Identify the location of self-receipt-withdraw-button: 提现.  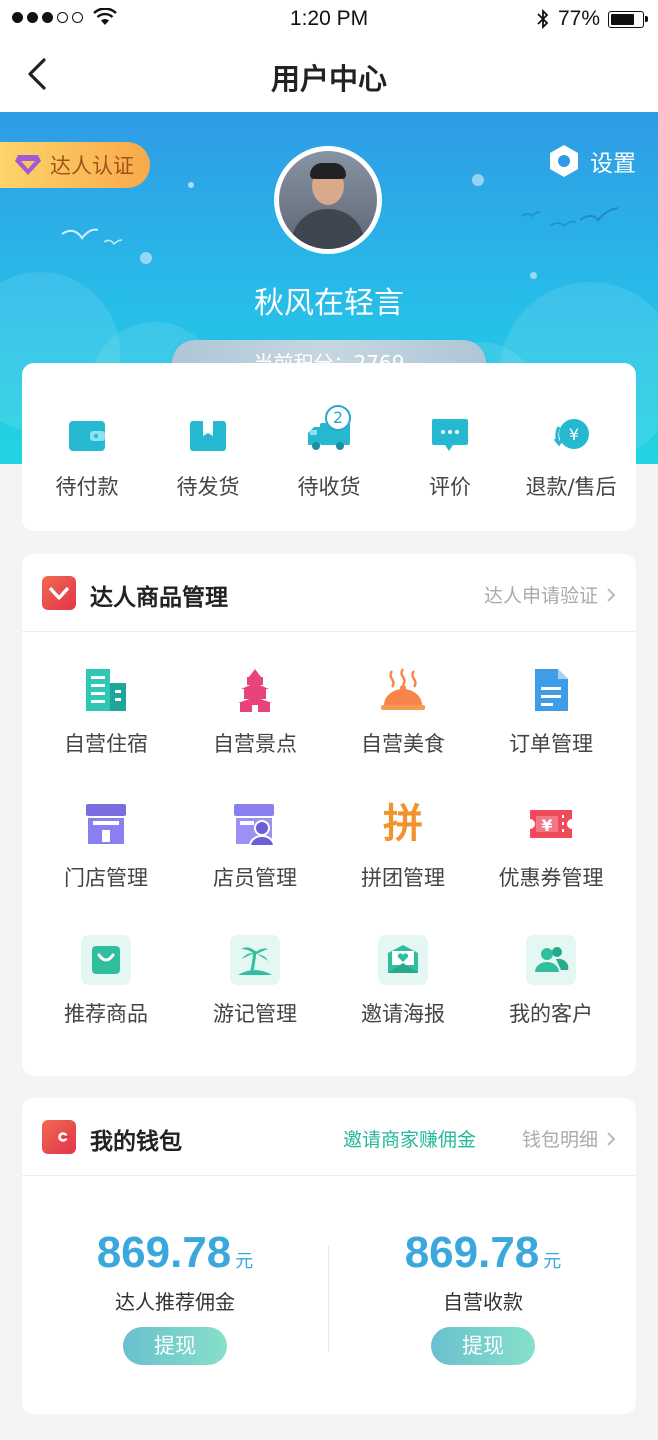
(483, 1346).